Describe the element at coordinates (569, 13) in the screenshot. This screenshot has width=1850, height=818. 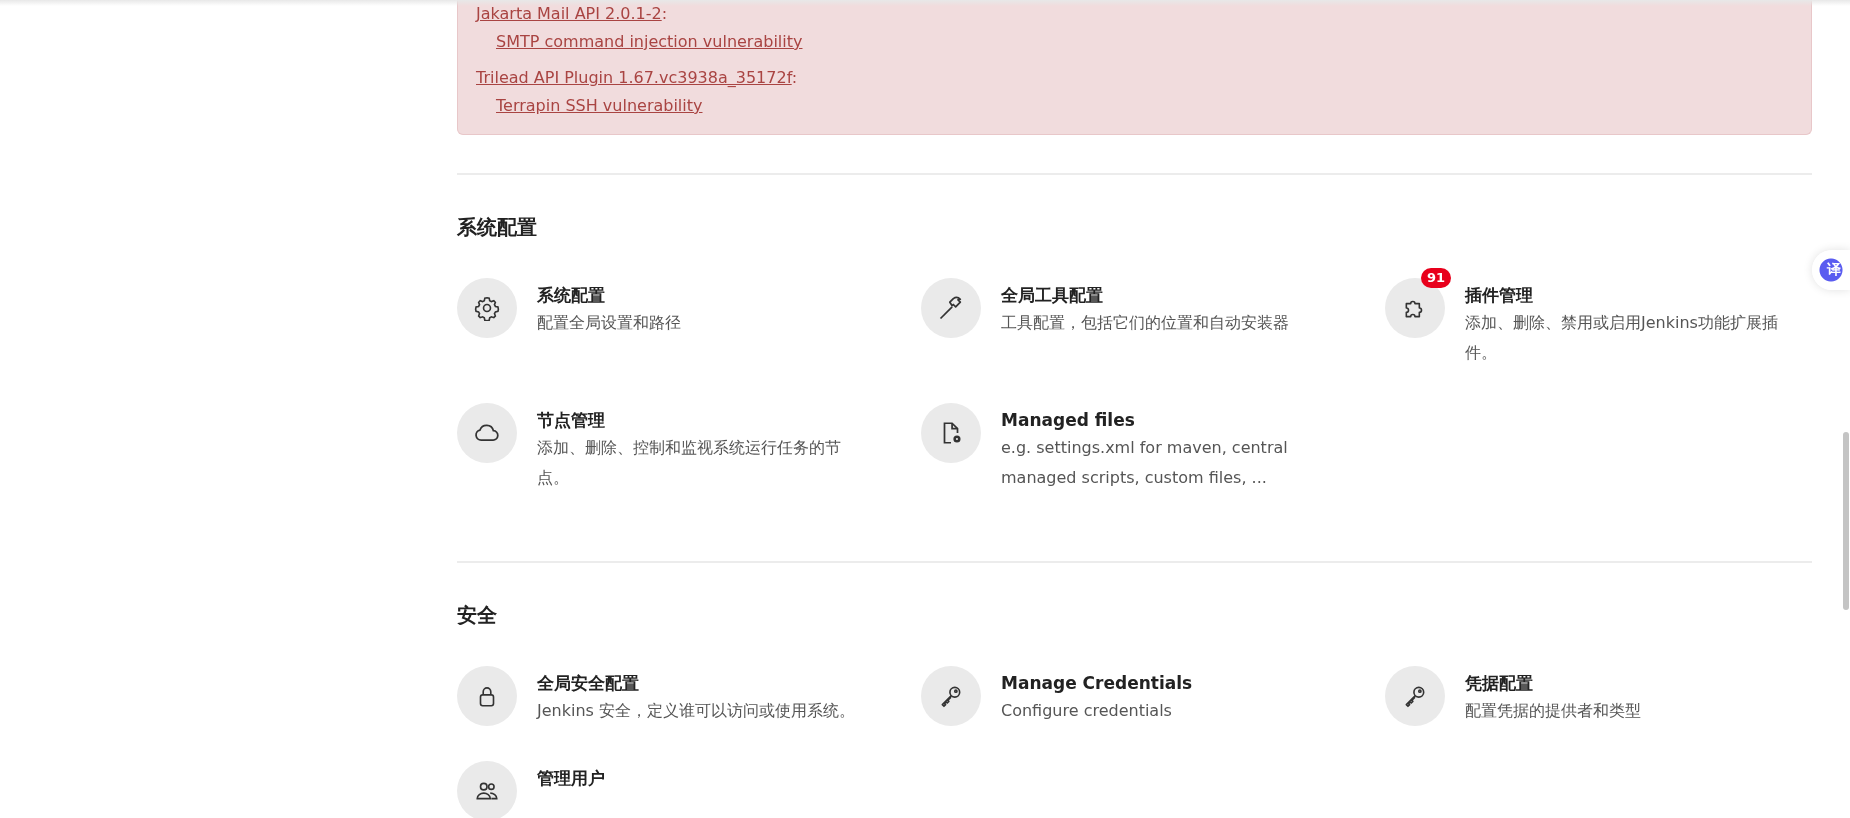
I see `plugin-link: Jakarta Mail API 2.0.1-2` at that location.